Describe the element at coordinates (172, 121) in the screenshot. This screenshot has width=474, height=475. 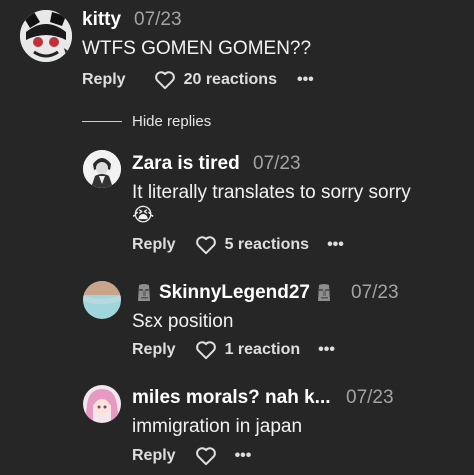
I see `hide-replies-label: Hide replies` at that location.